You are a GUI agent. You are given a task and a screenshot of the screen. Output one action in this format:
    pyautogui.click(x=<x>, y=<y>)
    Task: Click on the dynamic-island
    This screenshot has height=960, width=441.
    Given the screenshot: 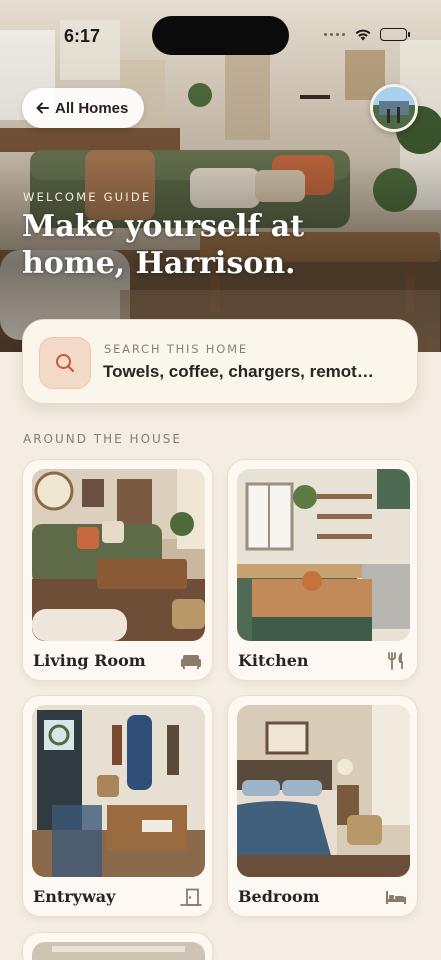 What is the action you would take?
    pyautogui.click(x=220, y=35)
    